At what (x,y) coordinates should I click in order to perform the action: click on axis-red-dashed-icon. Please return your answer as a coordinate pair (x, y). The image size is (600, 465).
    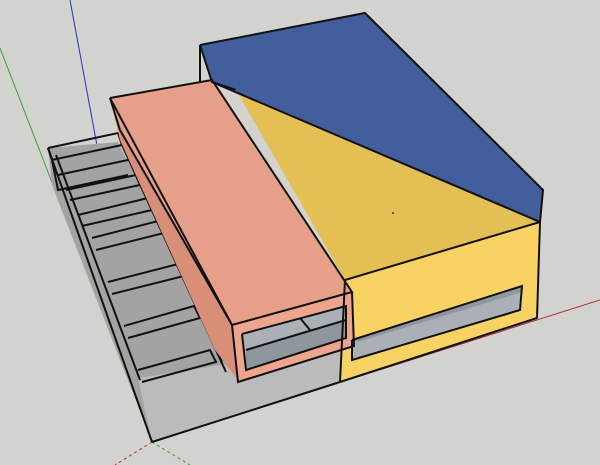
    Looking at the image, I should click on (133, 453).